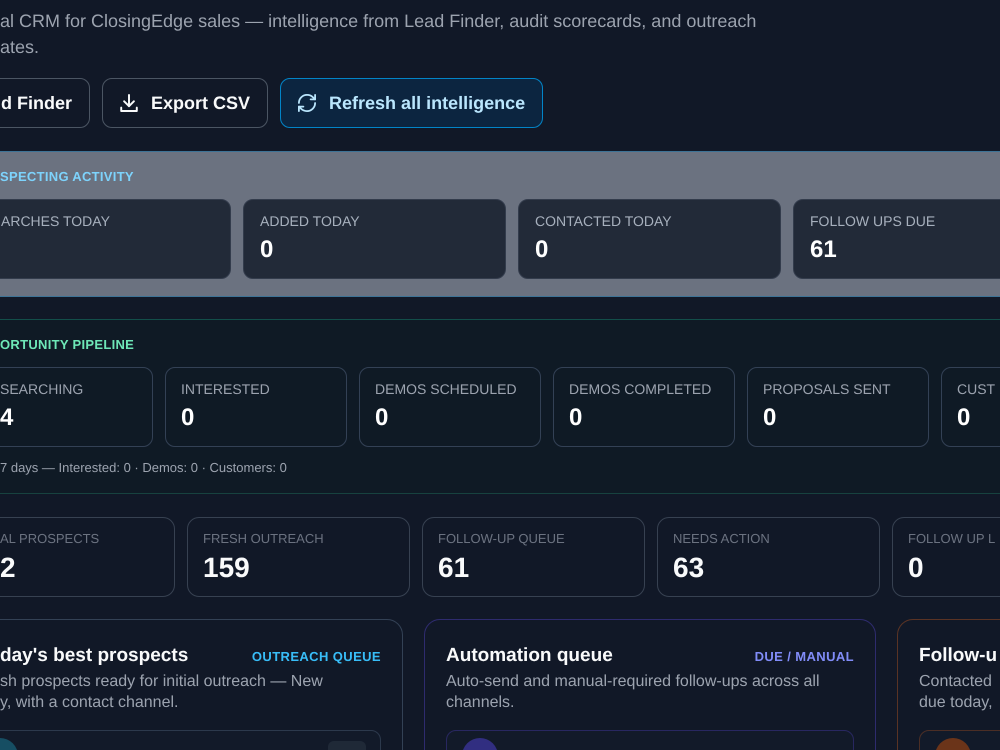 Image resolution: width=1000 pixels, height=750 pixels. What do you see at coordinates (956, 692) in the screenshot?
I see `panel-description: Contacted due today,` at bounding box center [956, 692].